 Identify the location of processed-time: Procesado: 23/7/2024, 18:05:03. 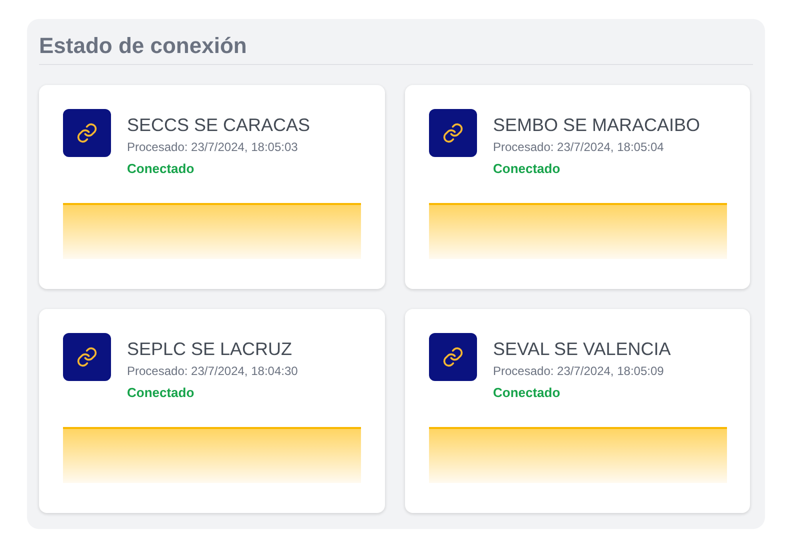
(213, 147).